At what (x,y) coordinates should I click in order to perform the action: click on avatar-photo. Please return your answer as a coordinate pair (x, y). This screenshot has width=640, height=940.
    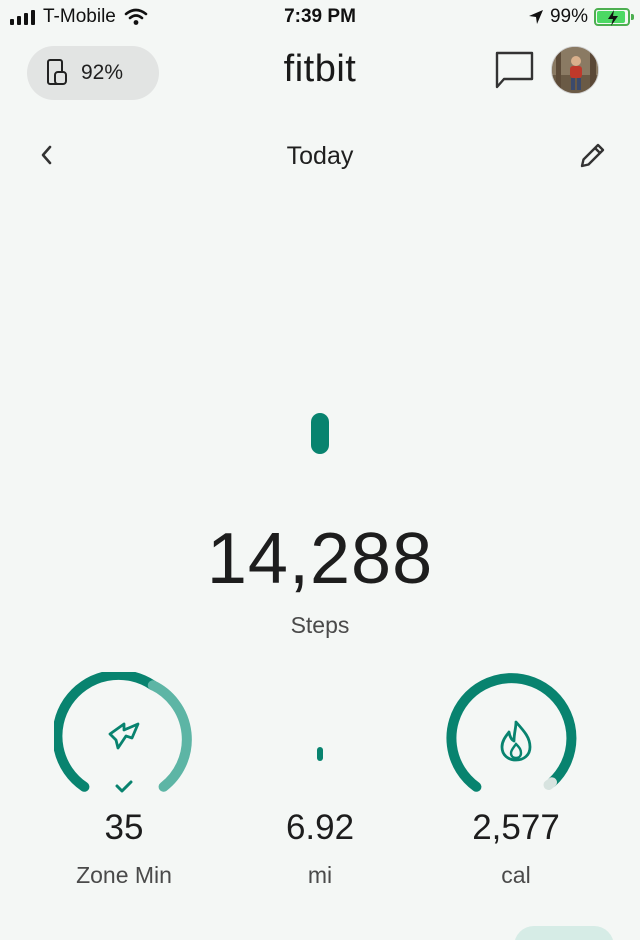
    Looking at the image, I should click on (575, 70).